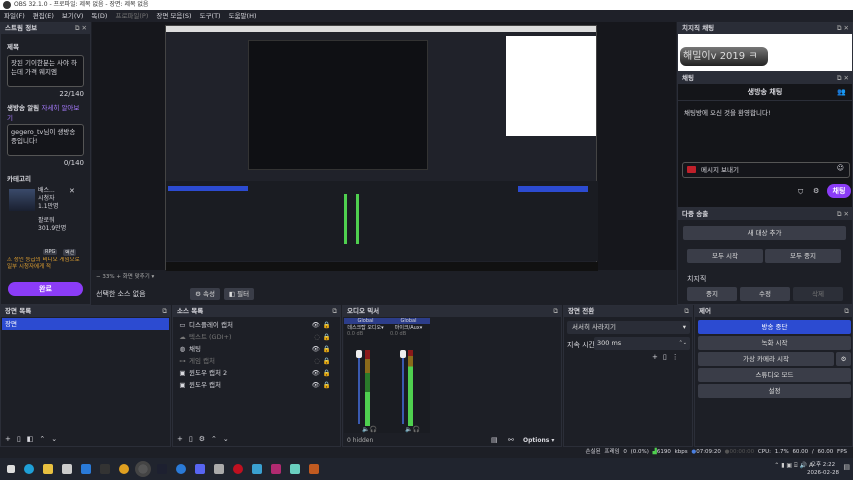 This screenshot has width=853, height=480. What do you see at coordinates (256, 373) in the screenshot?
I see `source-item: ▣ 윈도우 캡처 2 👁🔒` at bounding box center [256, 373].